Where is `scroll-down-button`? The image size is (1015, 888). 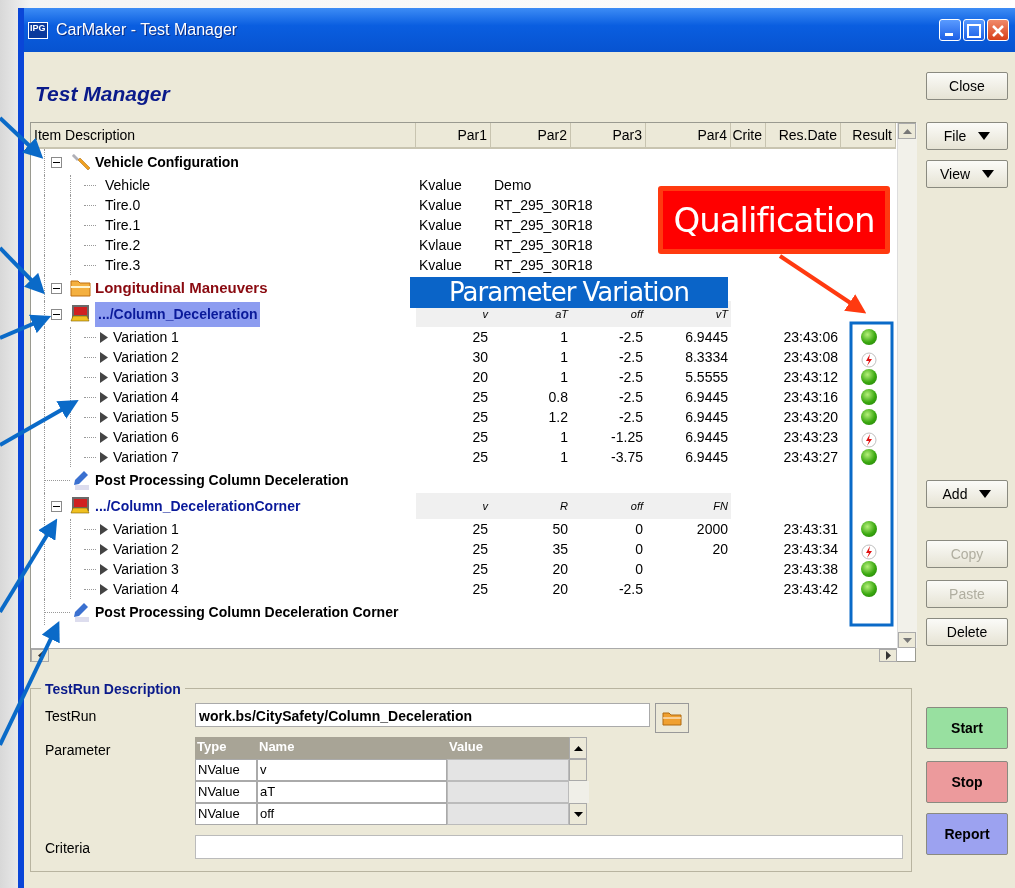 scroll-down-button is located at coordinates (578, 814).